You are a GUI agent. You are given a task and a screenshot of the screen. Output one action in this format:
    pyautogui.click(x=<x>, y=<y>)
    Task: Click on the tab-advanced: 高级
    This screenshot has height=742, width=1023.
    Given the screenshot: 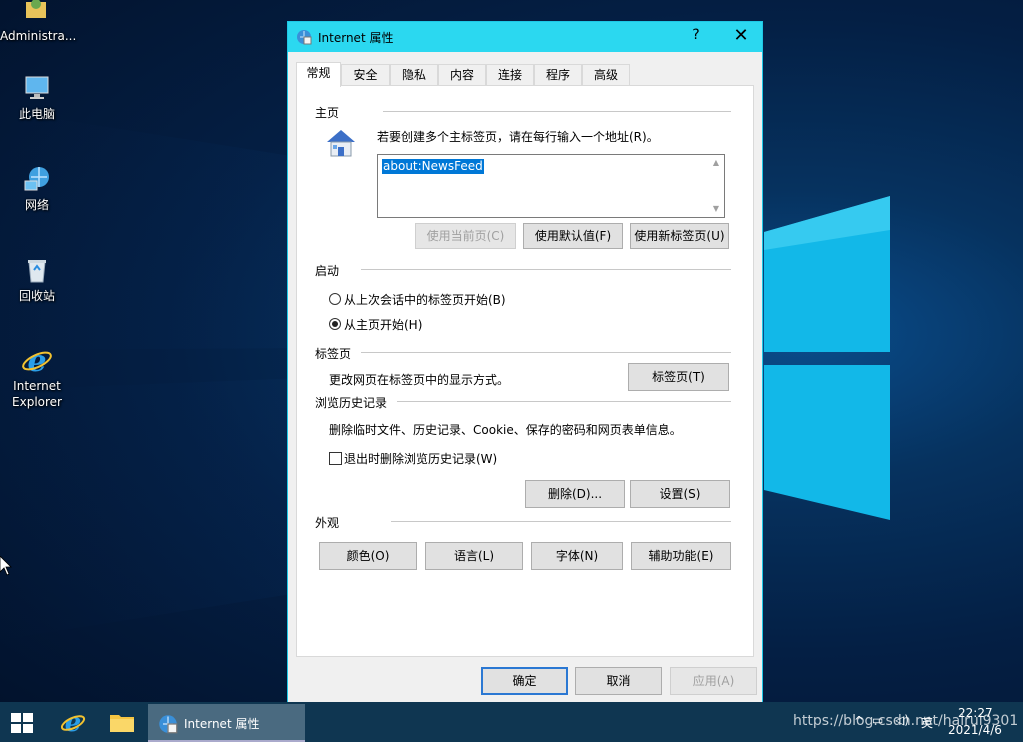 What is the action you would take?
    pyautogui.click(x=606, y=74)
    